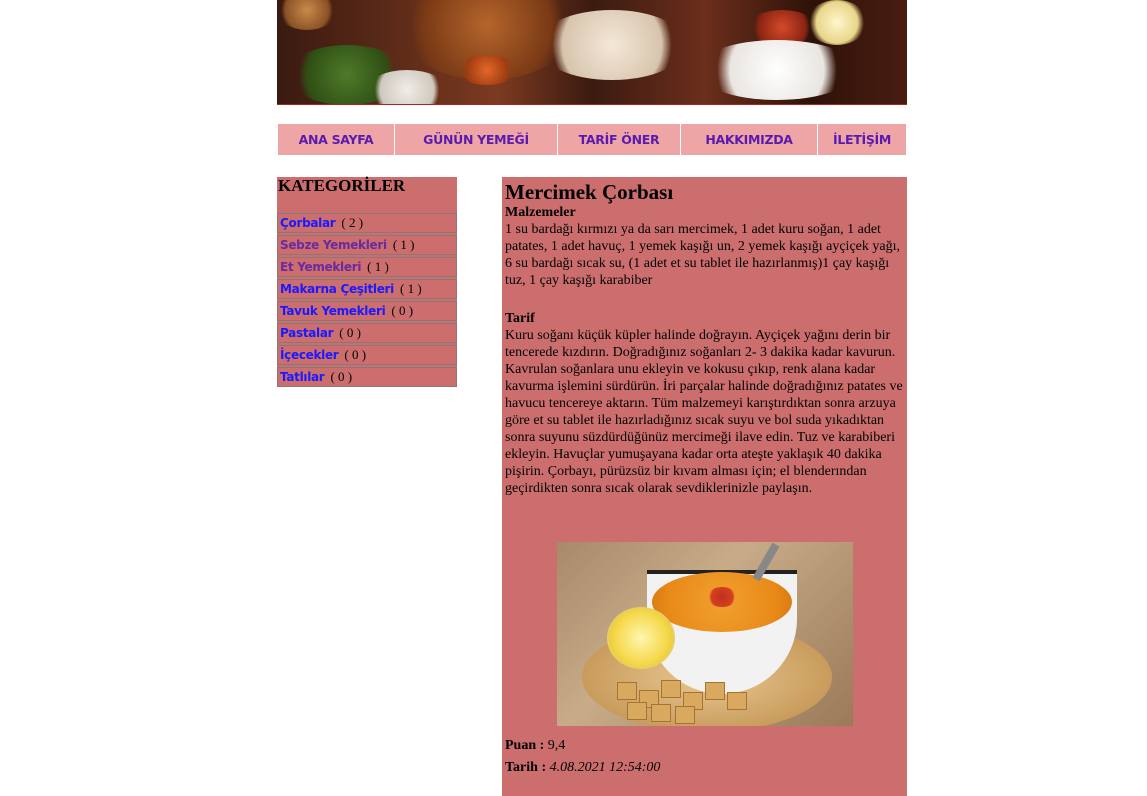 The width and height of the screenshot is (1147, 796). What do you see at coordinates (619, 139) in the screenshot?
I see `nav-suggest-recipe: TARİF ÖNER` at bounding box center [619, 139].